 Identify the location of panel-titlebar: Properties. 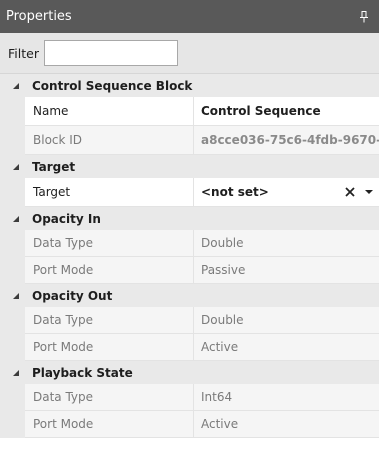
(189, 16).